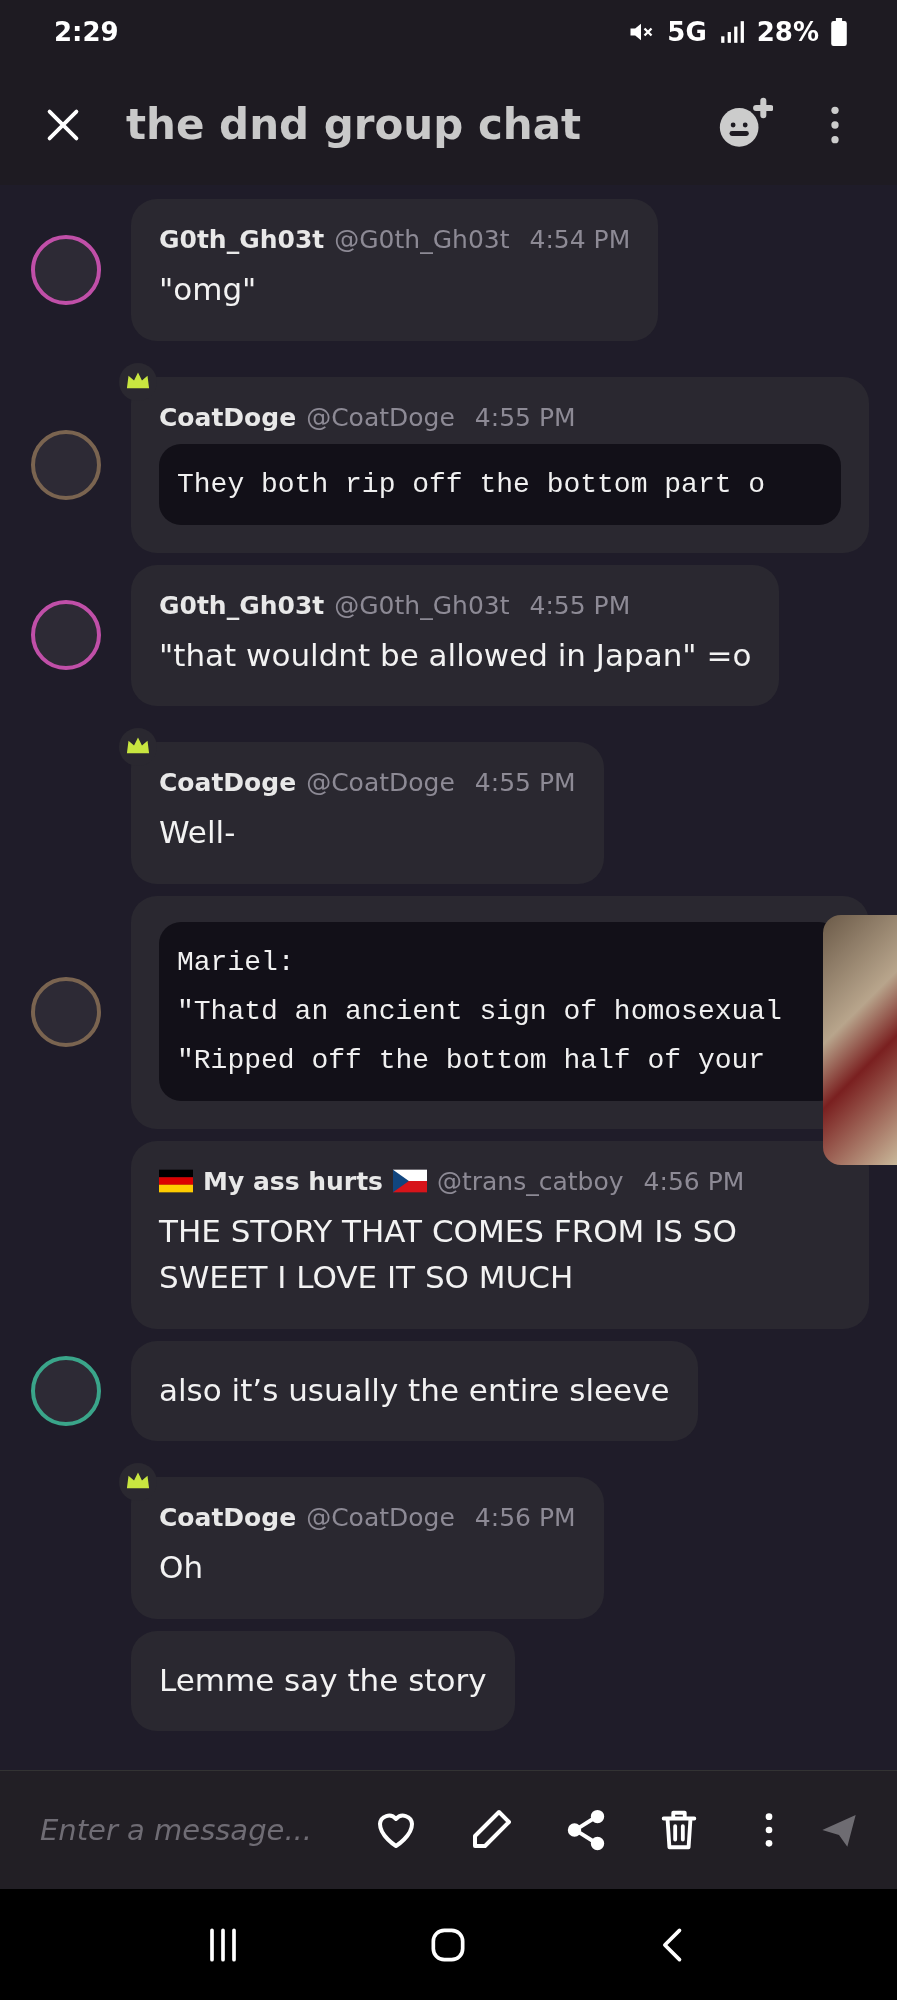 The height and width of the screenshot is (2000, 897). I want to click on message-text: "omg", so click(208, 289).